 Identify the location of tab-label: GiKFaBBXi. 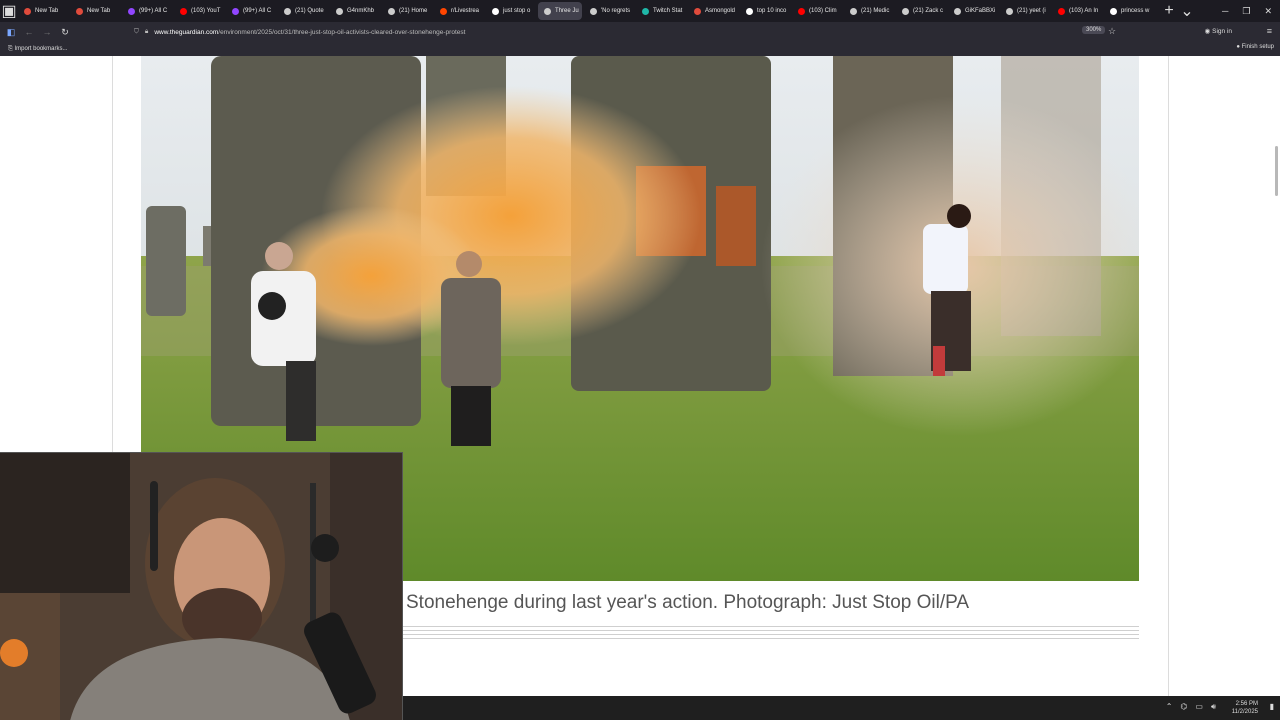
(980, 11).